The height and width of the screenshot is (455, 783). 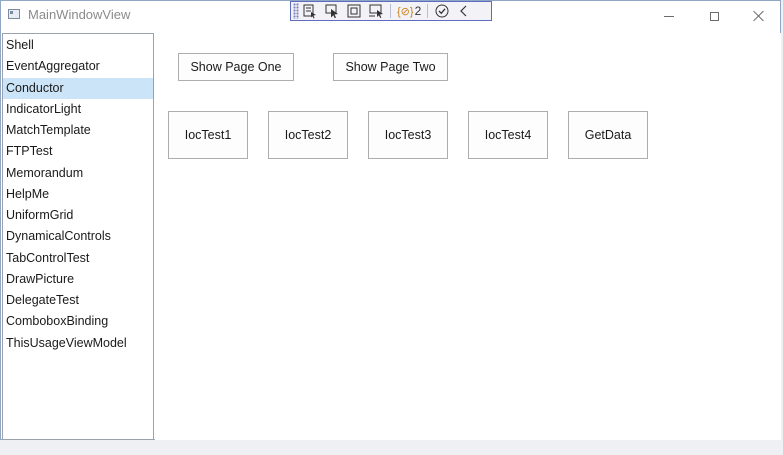 I want to click on list-item-dynamicalcontrols: DynamicalControls, so click(x=78, y=236).